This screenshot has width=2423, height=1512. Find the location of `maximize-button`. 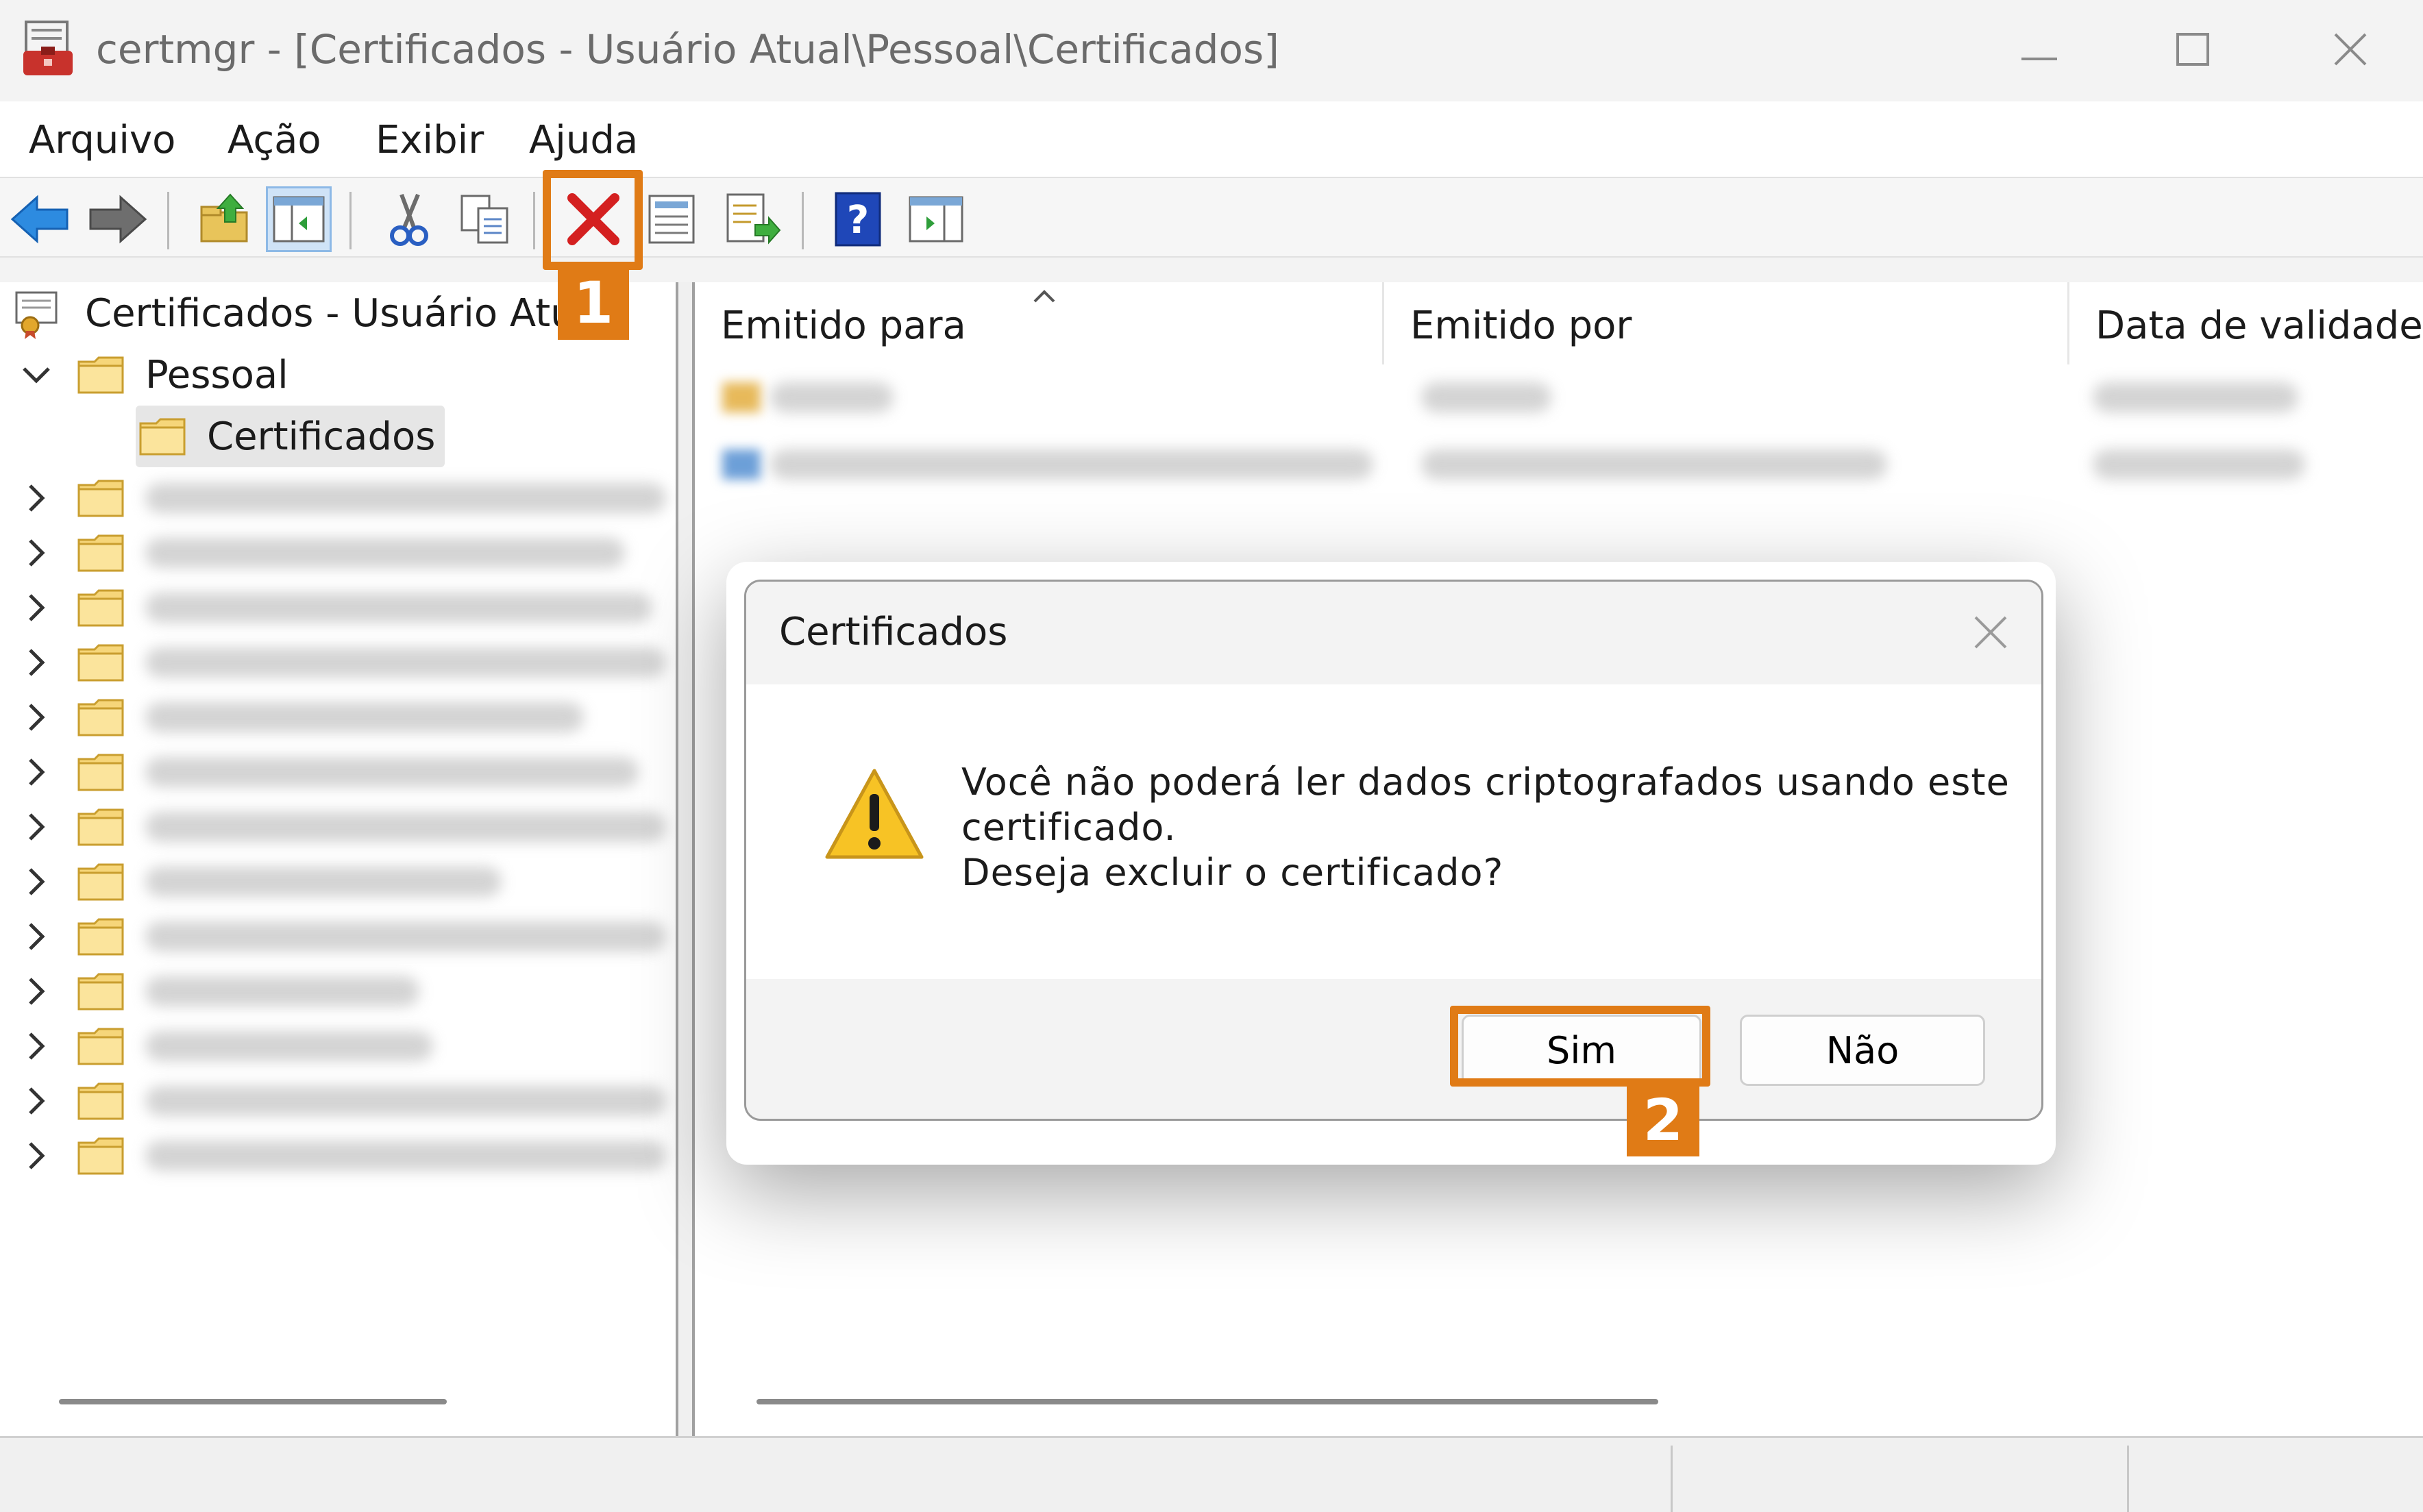

maximize-button is located at coordinates (2192, 49).